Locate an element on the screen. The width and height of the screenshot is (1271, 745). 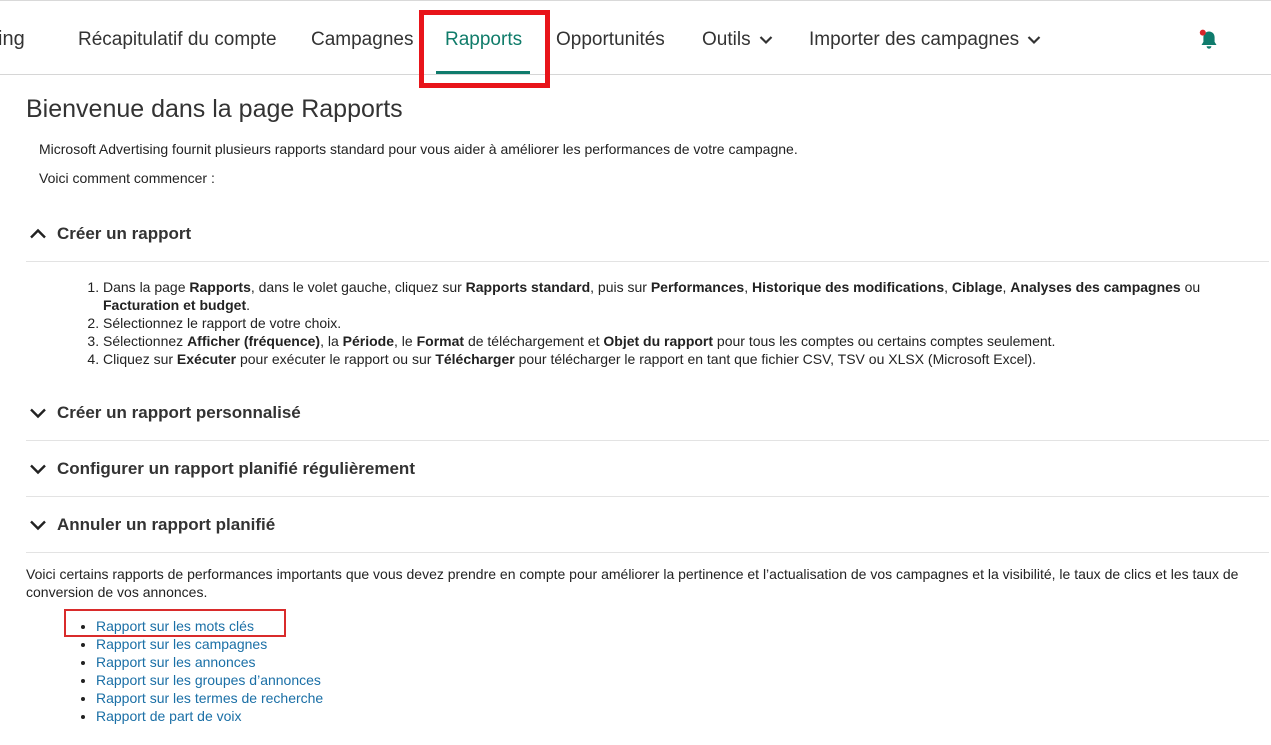
link-ad-groups-report: Rapport sur les groupes d’annonces is located at coordinates (208, 680).